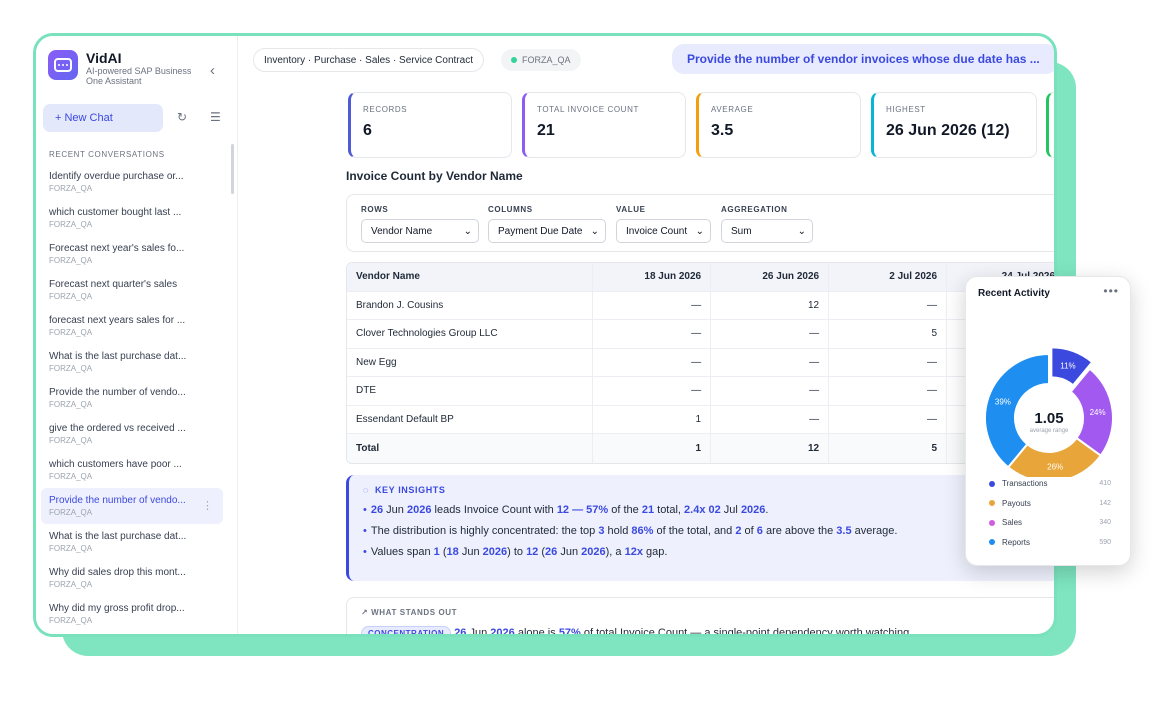 The width and height of the screenshot is (1163, 720). Describe the element at coordinates (700, 448) in the screenshot. I see `table-total-row: Total11253` at that location.